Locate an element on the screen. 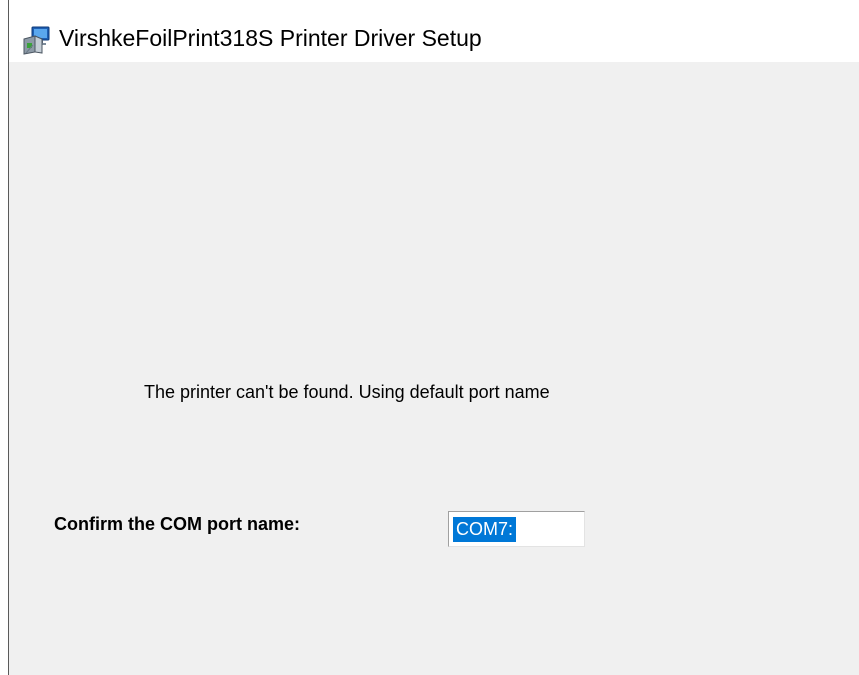  com-port-input: COM7: is located at coordinates (516, 529).